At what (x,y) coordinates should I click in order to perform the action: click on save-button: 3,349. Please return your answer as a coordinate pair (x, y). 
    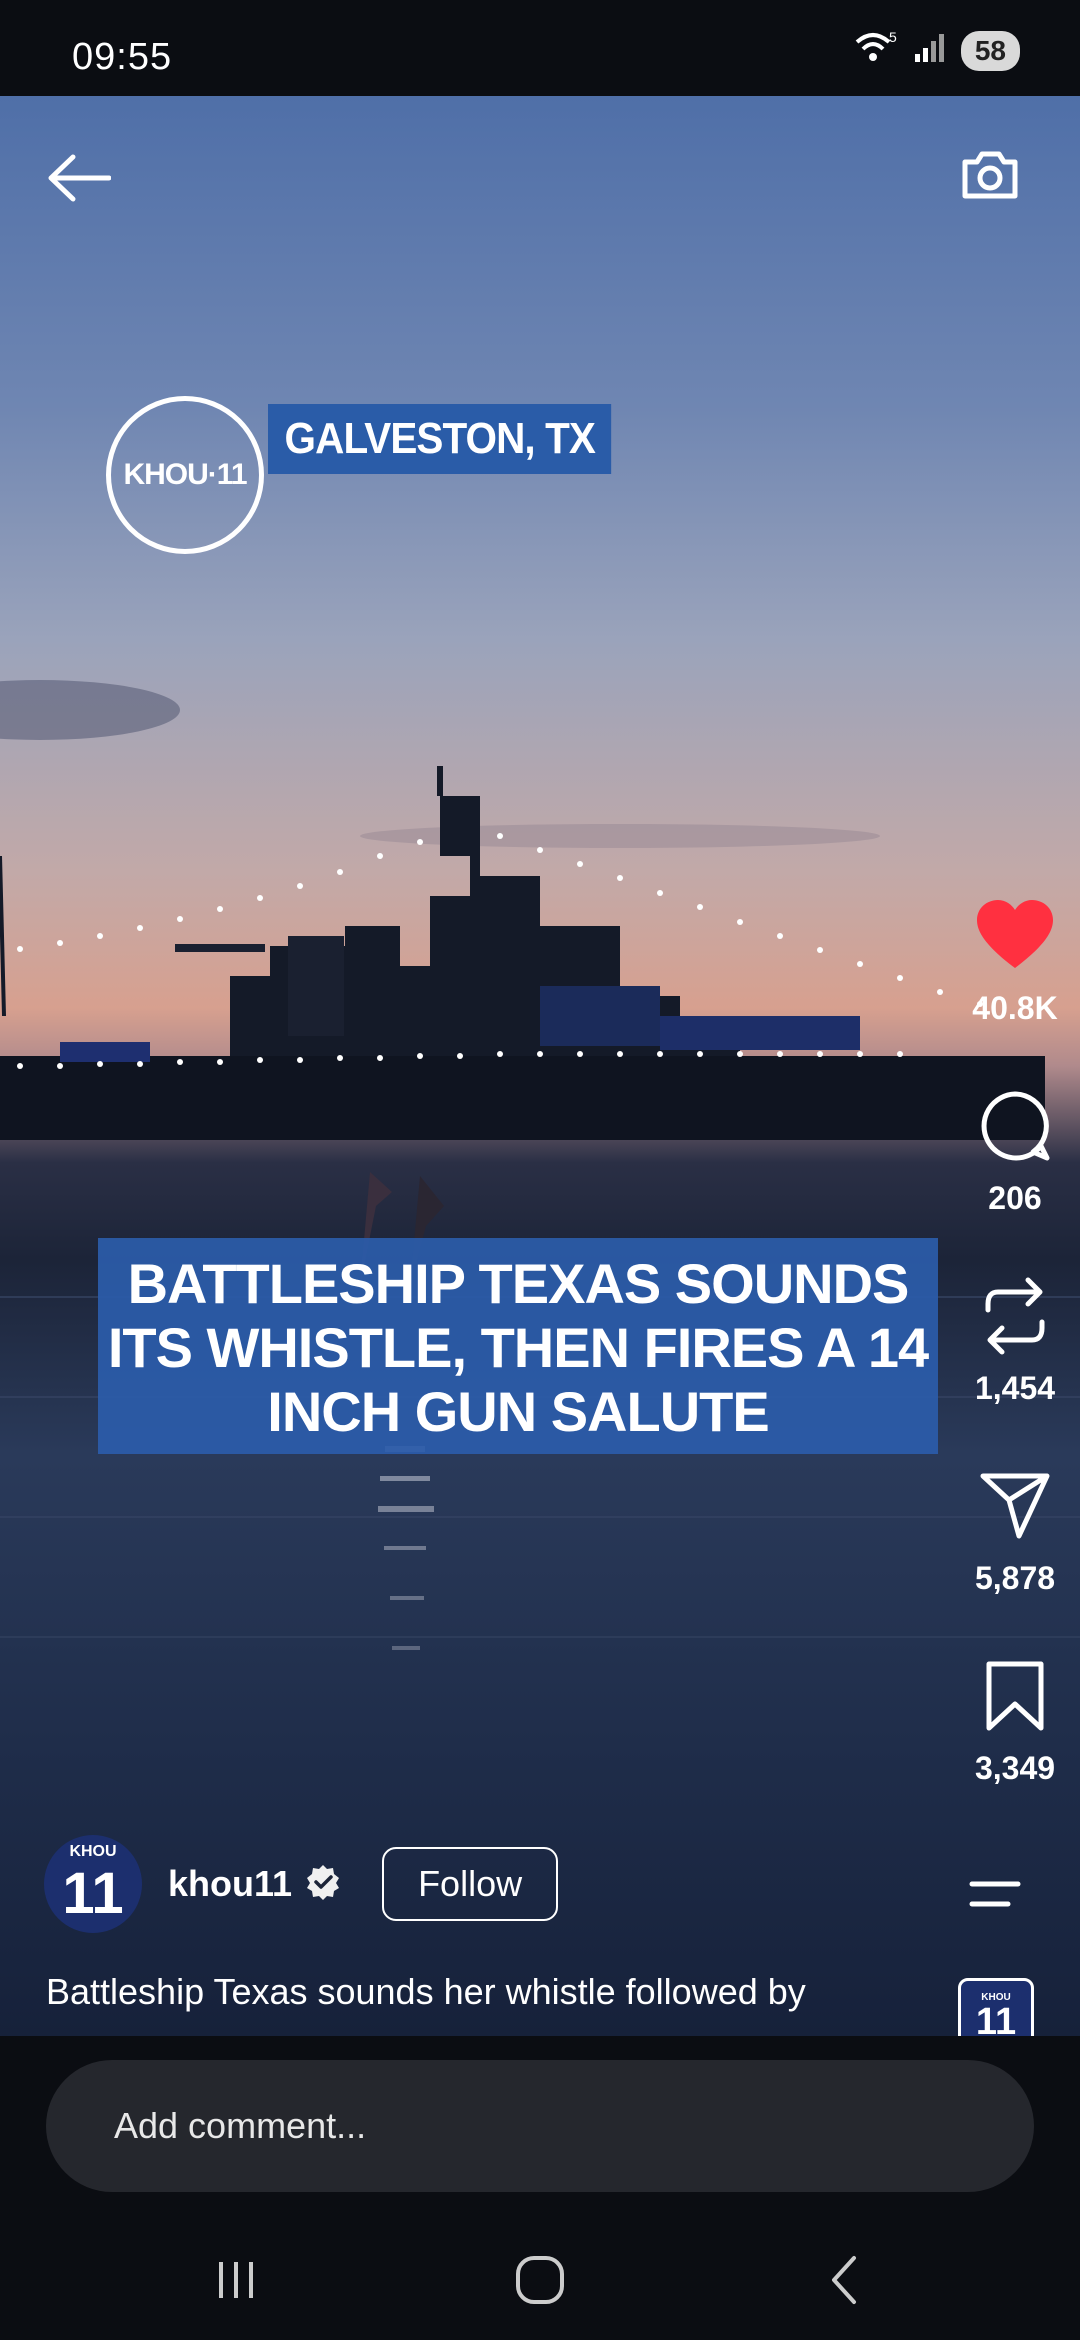
    Looking at the image, I should click on (1015, 1721).